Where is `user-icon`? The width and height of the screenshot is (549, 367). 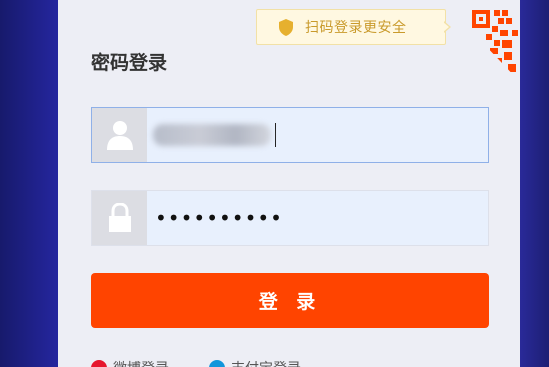 user-icon is located at coordinates (119, 135).